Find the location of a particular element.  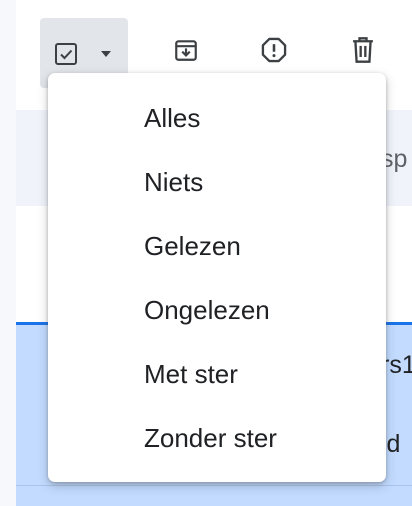

menu-item-unread: Ongelezen is located at coordinates (217, 310).